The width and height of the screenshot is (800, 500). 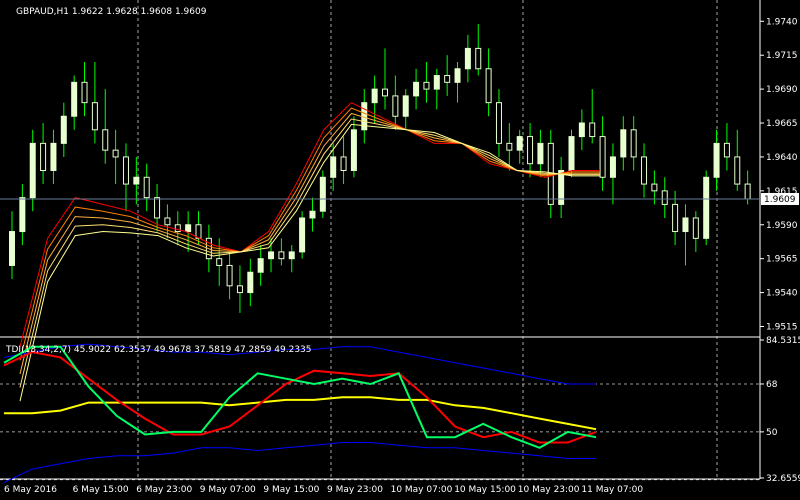 I want to click on time-label: 10 May 23:00, so click(x=549, y=490).